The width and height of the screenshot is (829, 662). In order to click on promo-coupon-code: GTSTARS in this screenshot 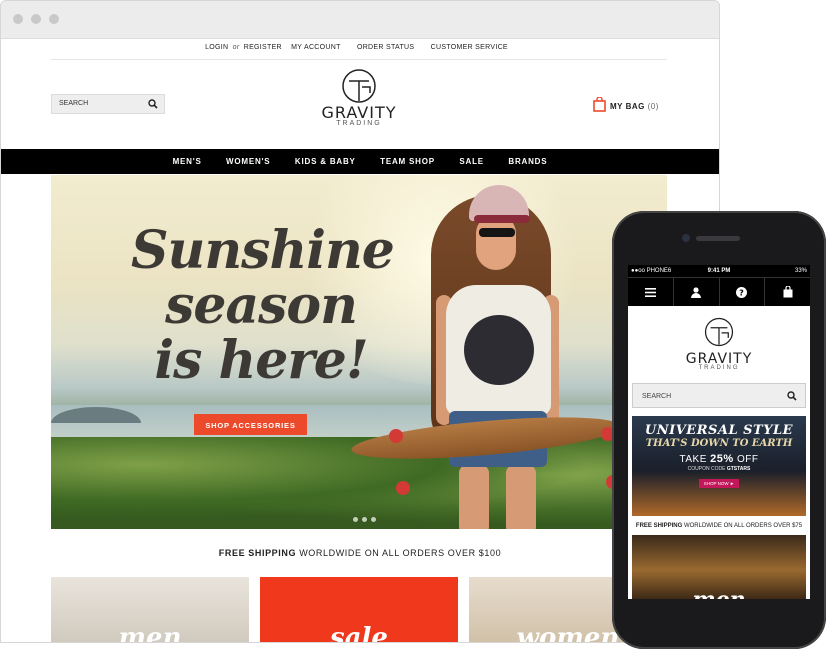, I will do `click(738, 469)`.